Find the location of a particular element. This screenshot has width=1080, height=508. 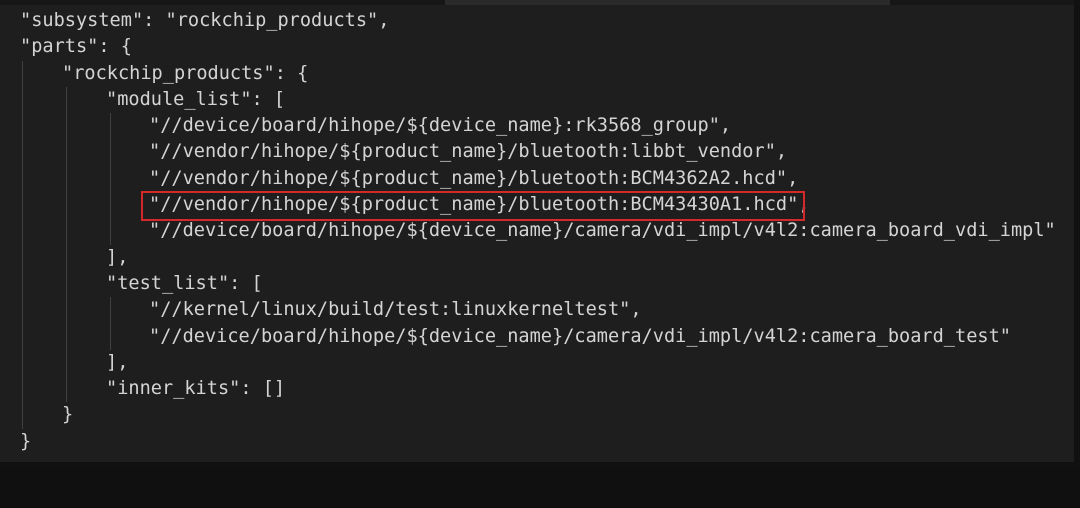

code-text: "subsystem": "rockchip_products", is located at coordinates (205, 20).